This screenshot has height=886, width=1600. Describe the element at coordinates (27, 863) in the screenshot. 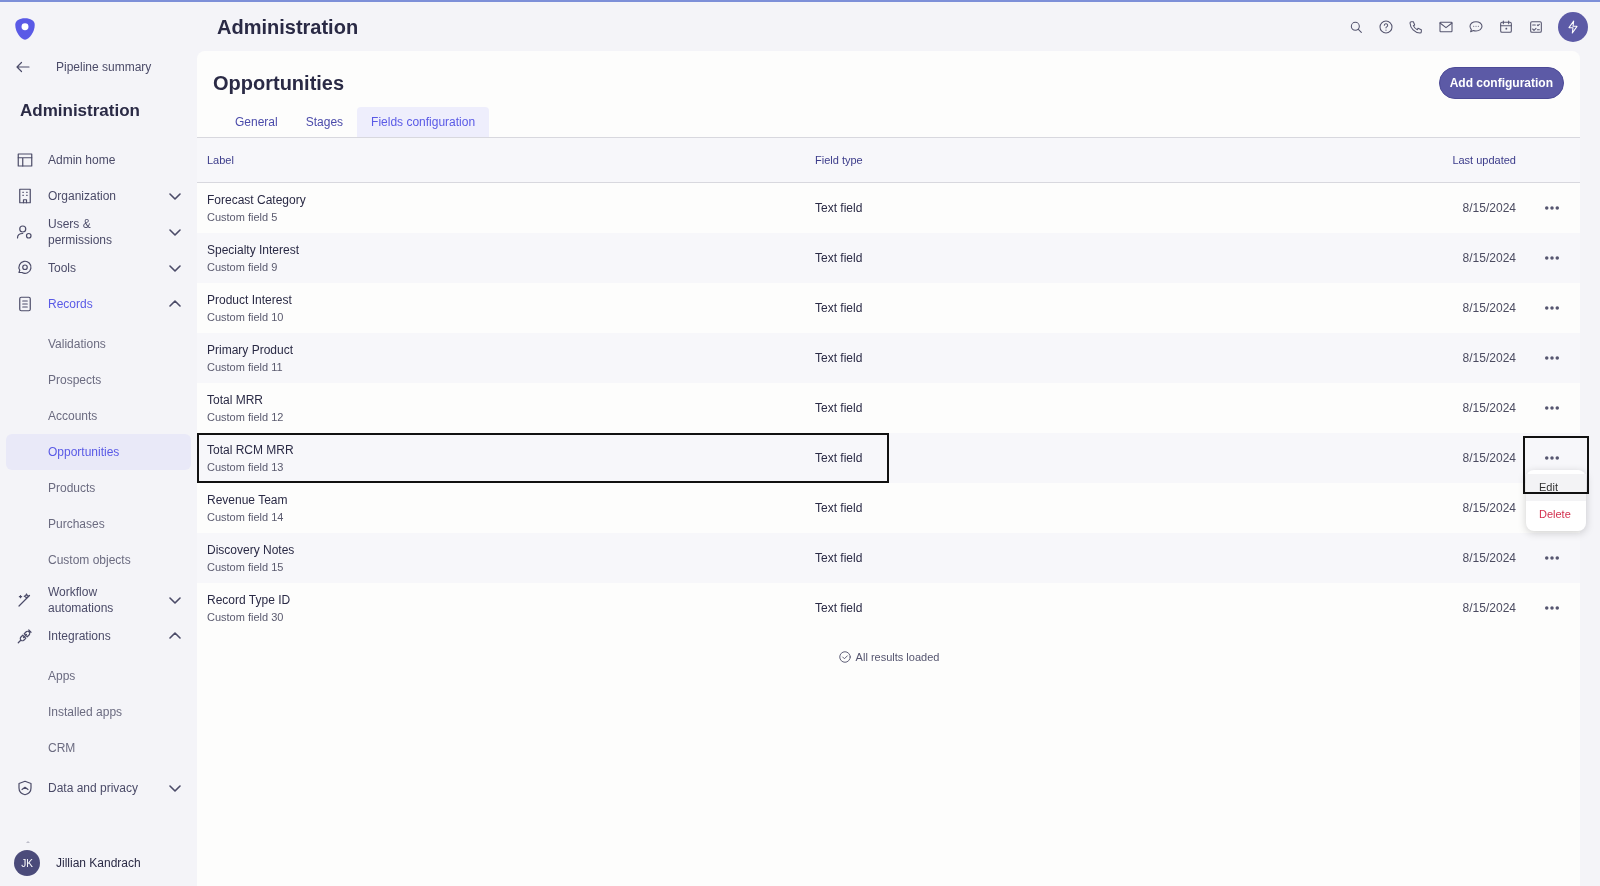

I see `user-avatar: JK` at that location.